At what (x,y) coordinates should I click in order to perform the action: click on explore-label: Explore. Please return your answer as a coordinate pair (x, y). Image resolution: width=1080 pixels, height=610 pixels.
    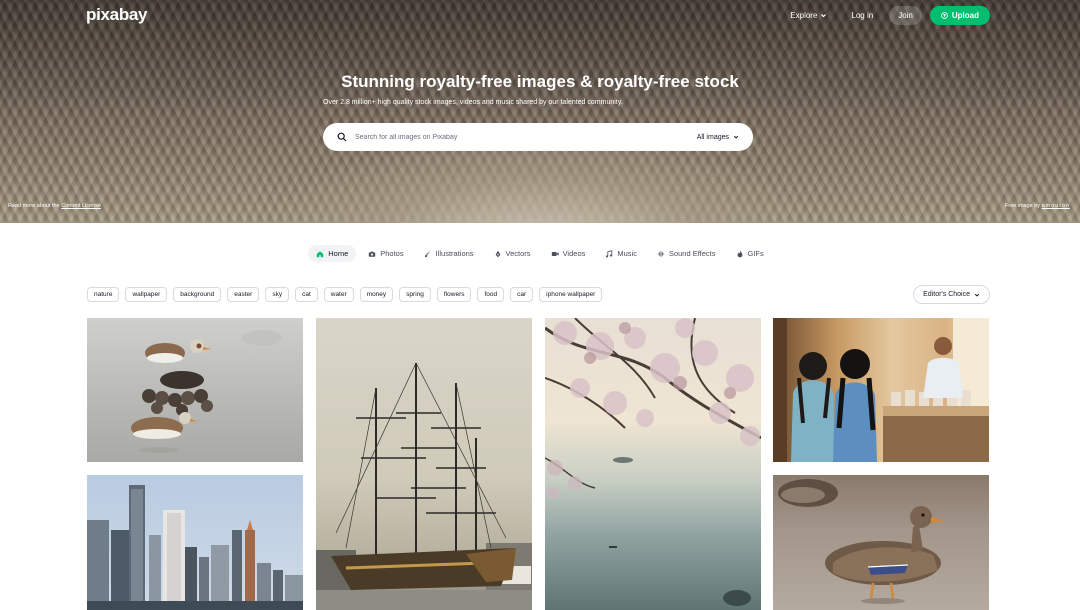
    Looking at the image, I should click on (804, 15).